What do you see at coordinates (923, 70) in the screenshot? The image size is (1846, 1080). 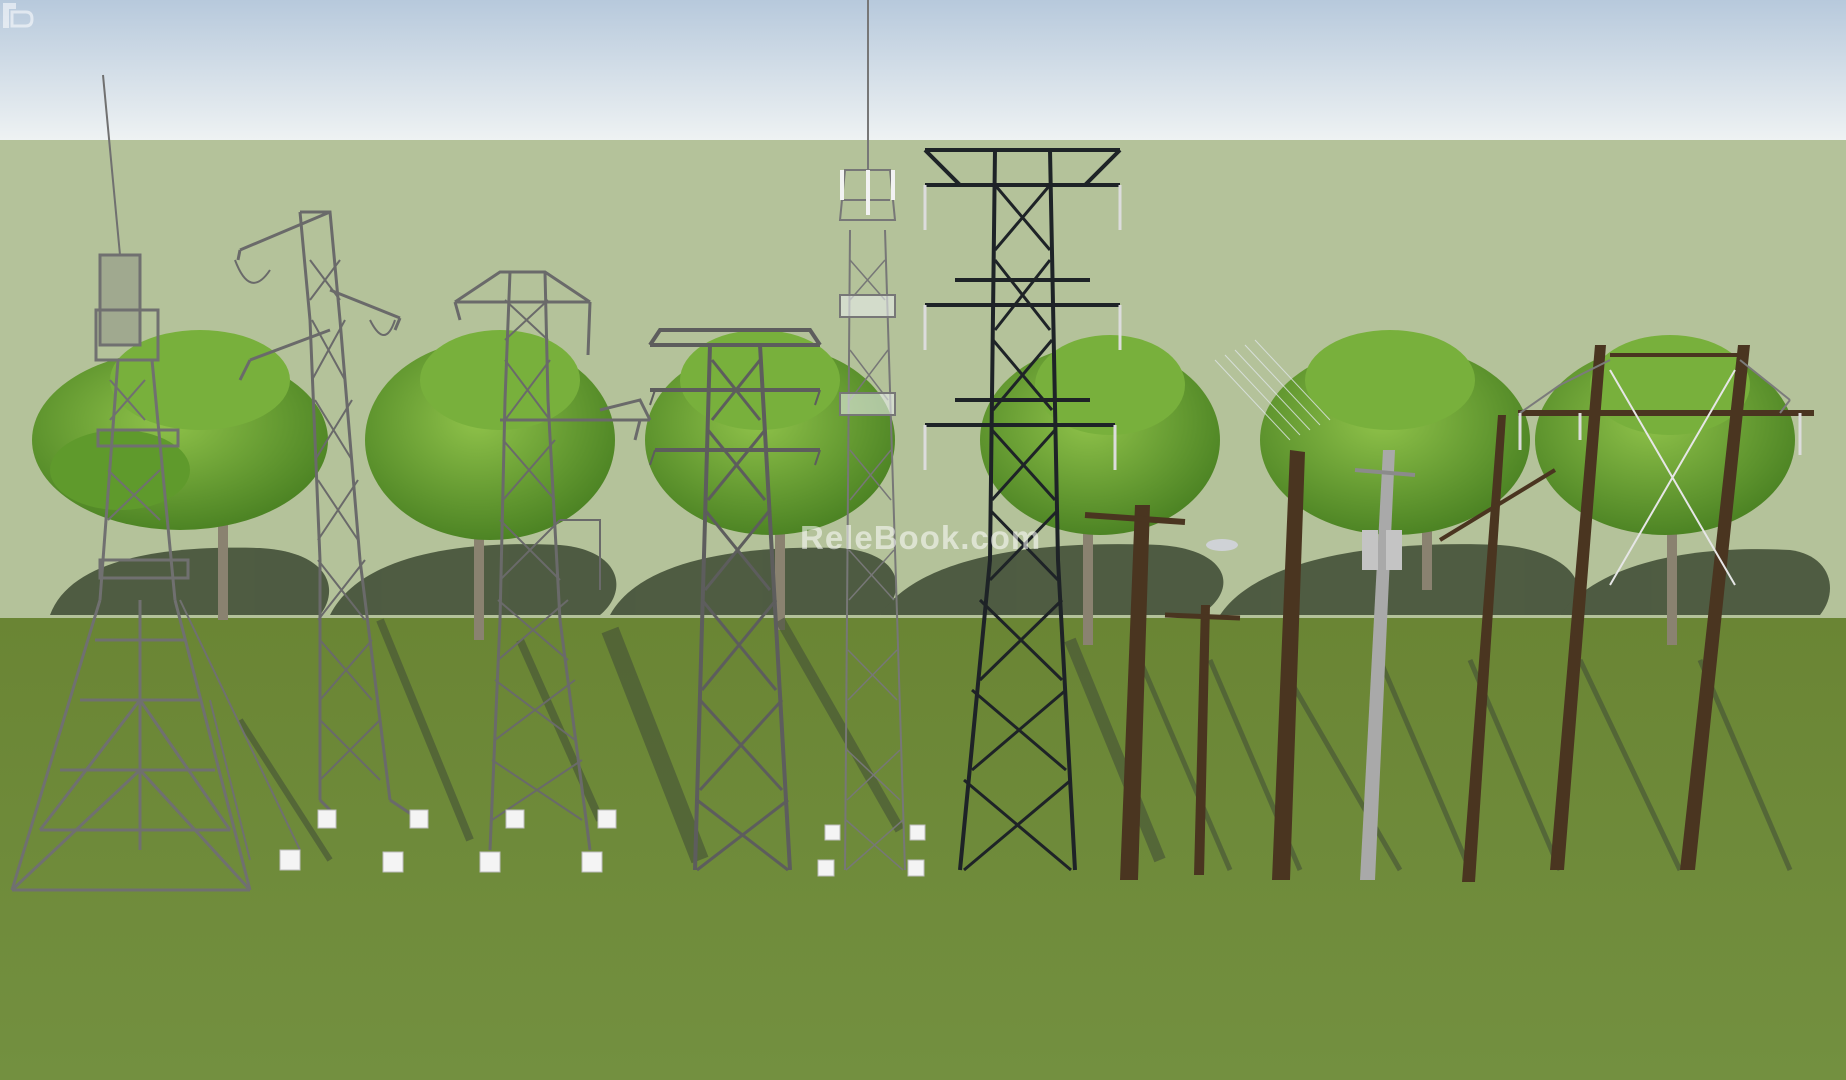 I see `sky` at bounding box center [923, 70].